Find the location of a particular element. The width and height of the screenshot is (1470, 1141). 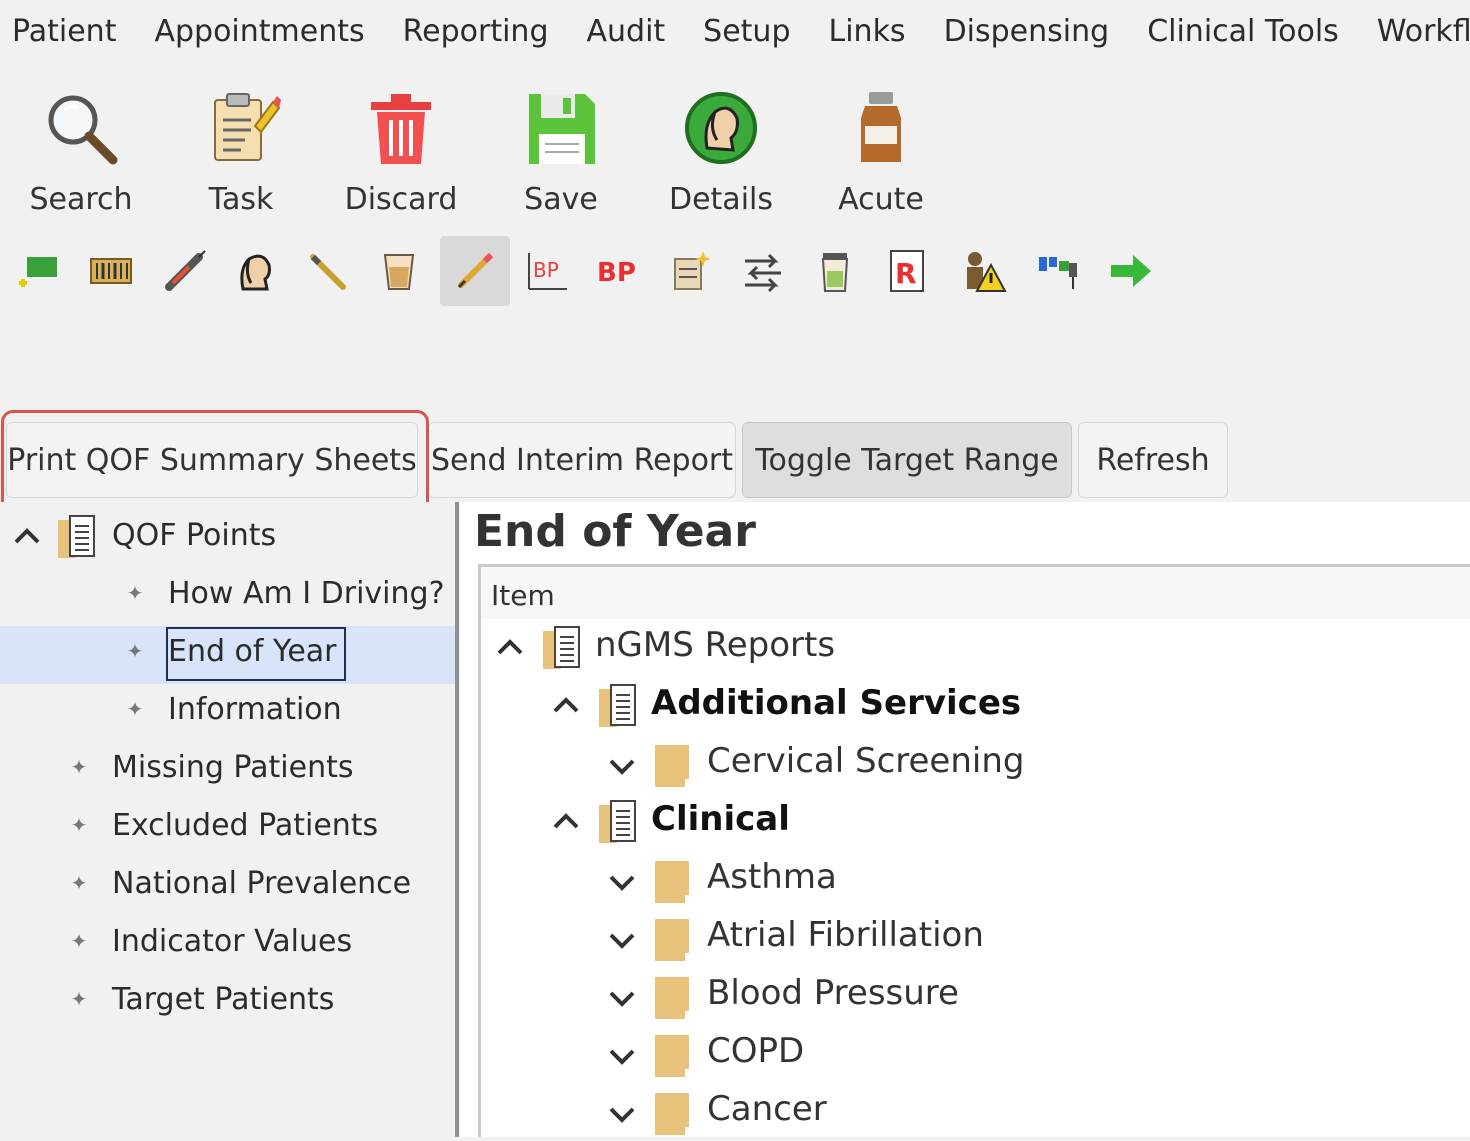

toggle-target-range-button: Toggle Target Range is located at coordinates (907, 460).